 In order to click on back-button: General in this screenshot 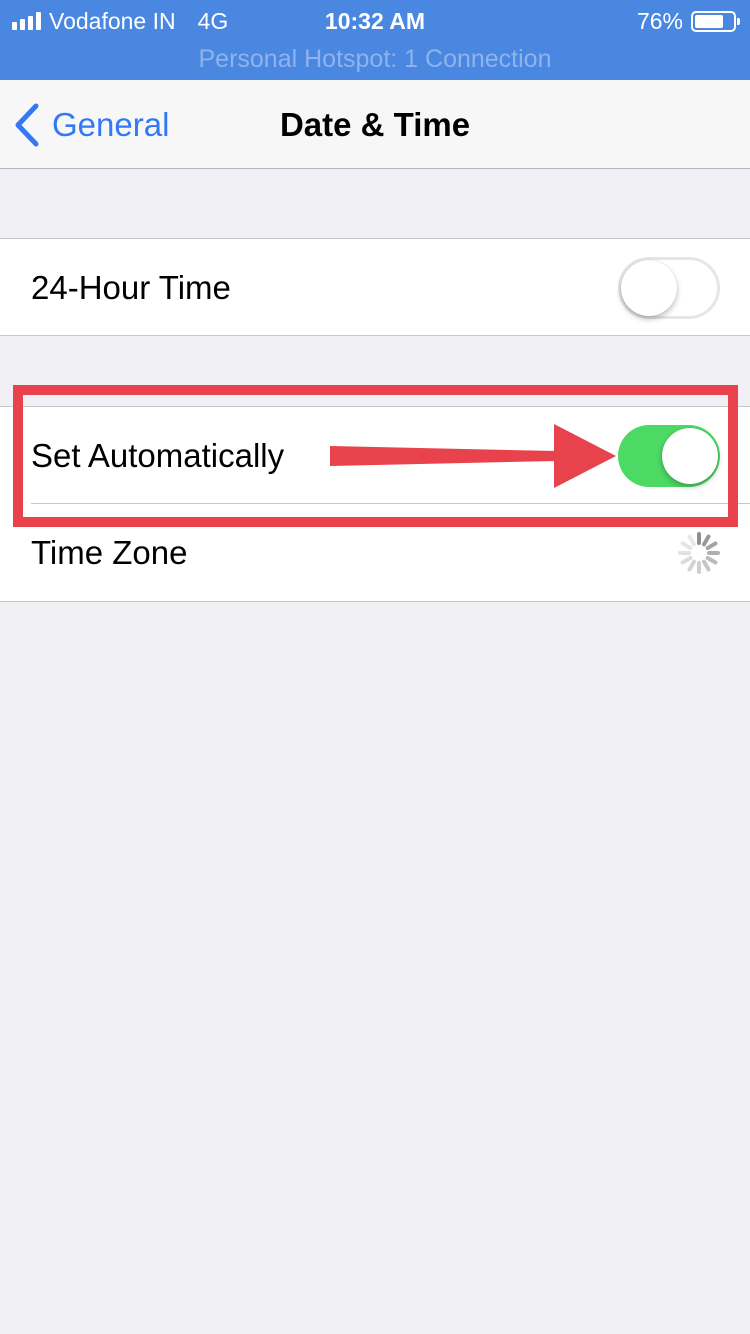, I will do `click(91, 124)`.